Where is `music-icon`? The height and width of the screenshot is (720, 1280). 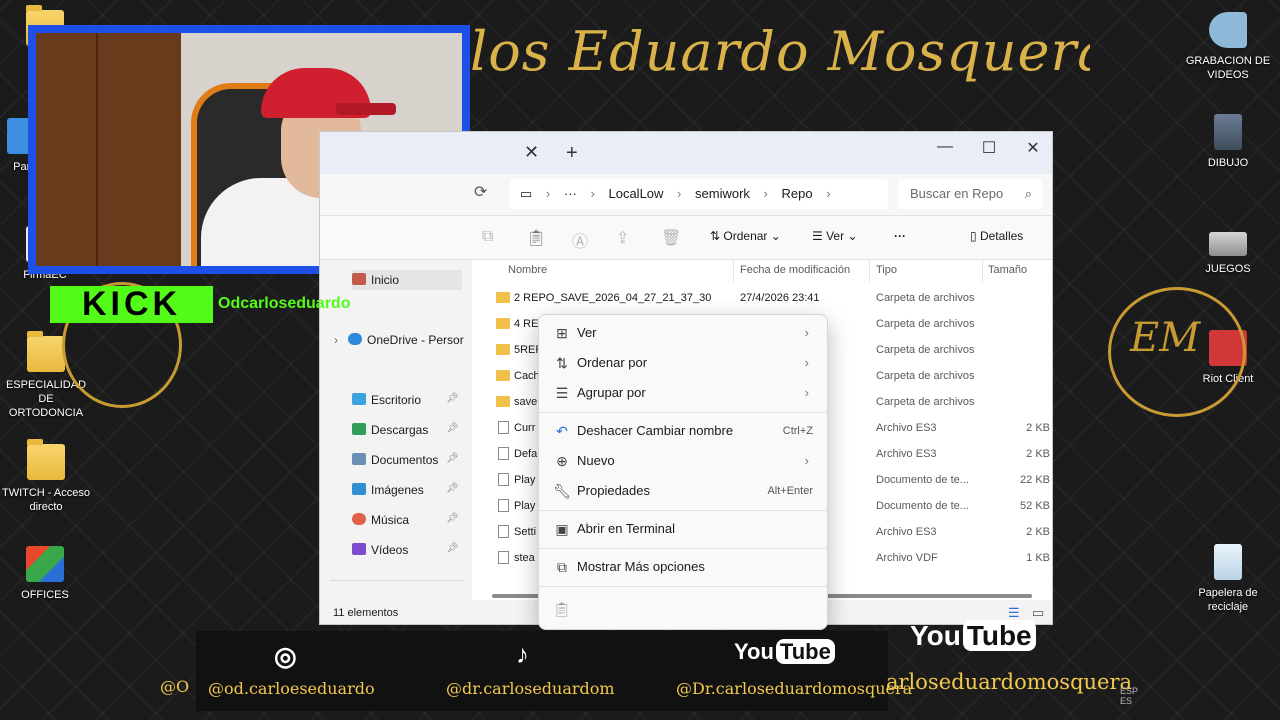 music-icon is located at coordinates (359, 519).